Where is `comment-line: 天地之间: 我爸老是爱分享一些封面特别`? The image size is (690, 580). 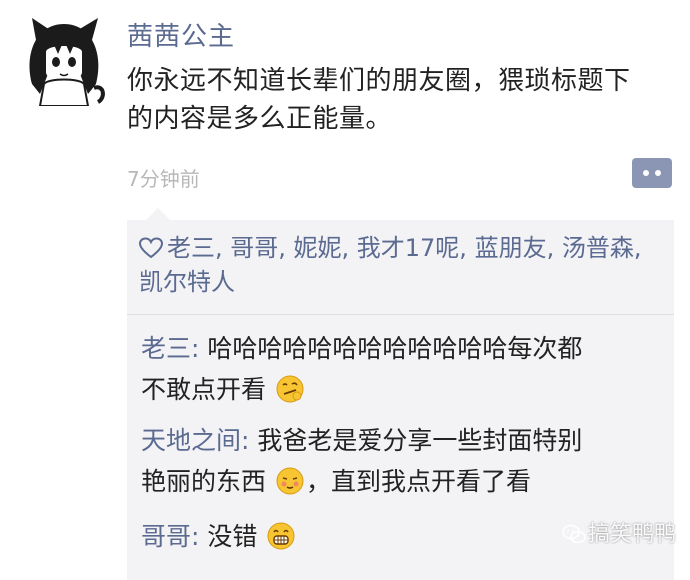
comment-line: 天地之间: 我爸老是爱分享一些封面特别 is located at coordinates (401, 440).